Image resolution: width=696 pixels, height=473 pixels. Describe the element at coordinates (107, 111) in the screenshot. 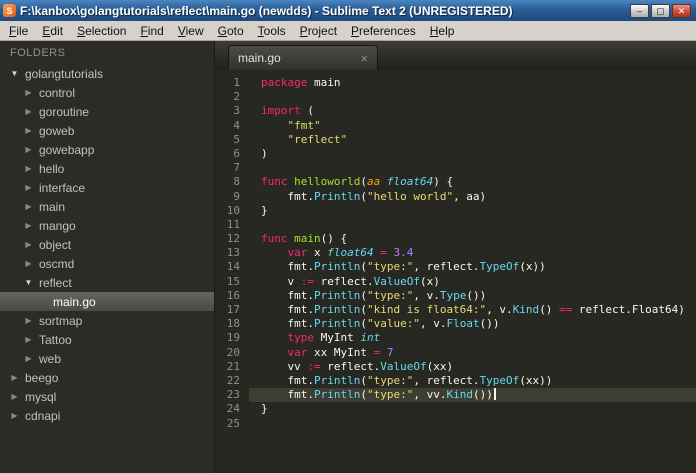

I see `folder-item-goroutine: ▶ goroutine` at that location.